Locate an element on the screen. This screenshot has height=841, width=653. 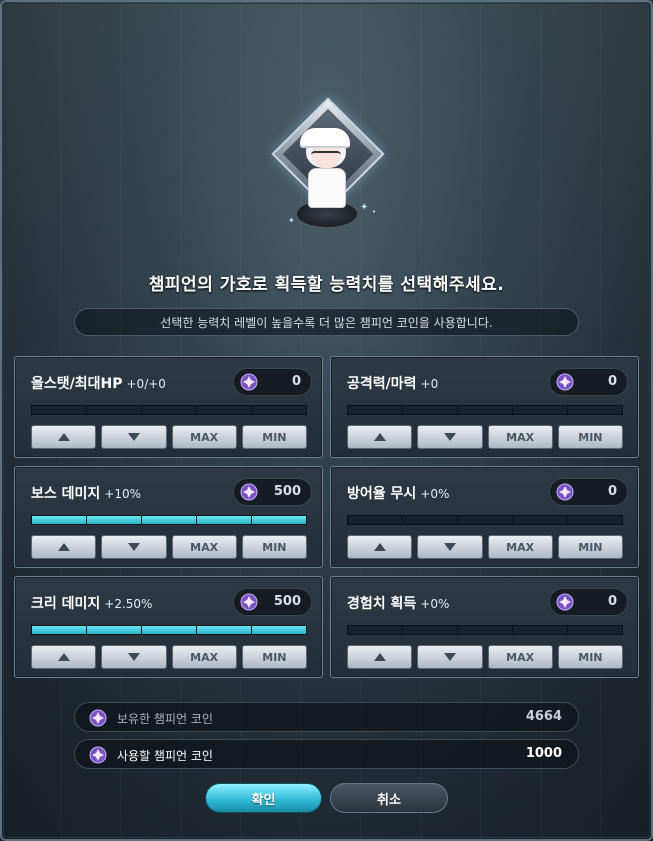
stat-name: 올스탯/최대HP +0/+0 is located at coordinates (98, 383).